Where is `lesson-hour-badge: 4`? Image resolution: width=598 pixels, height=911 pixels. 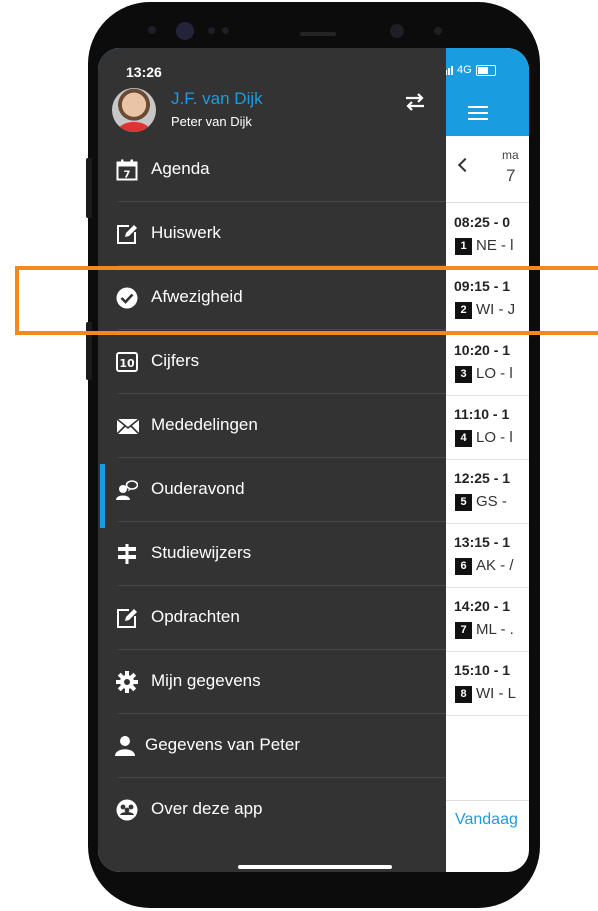 lesson-hour-badge: 4 is located at coordinates (463, 438).